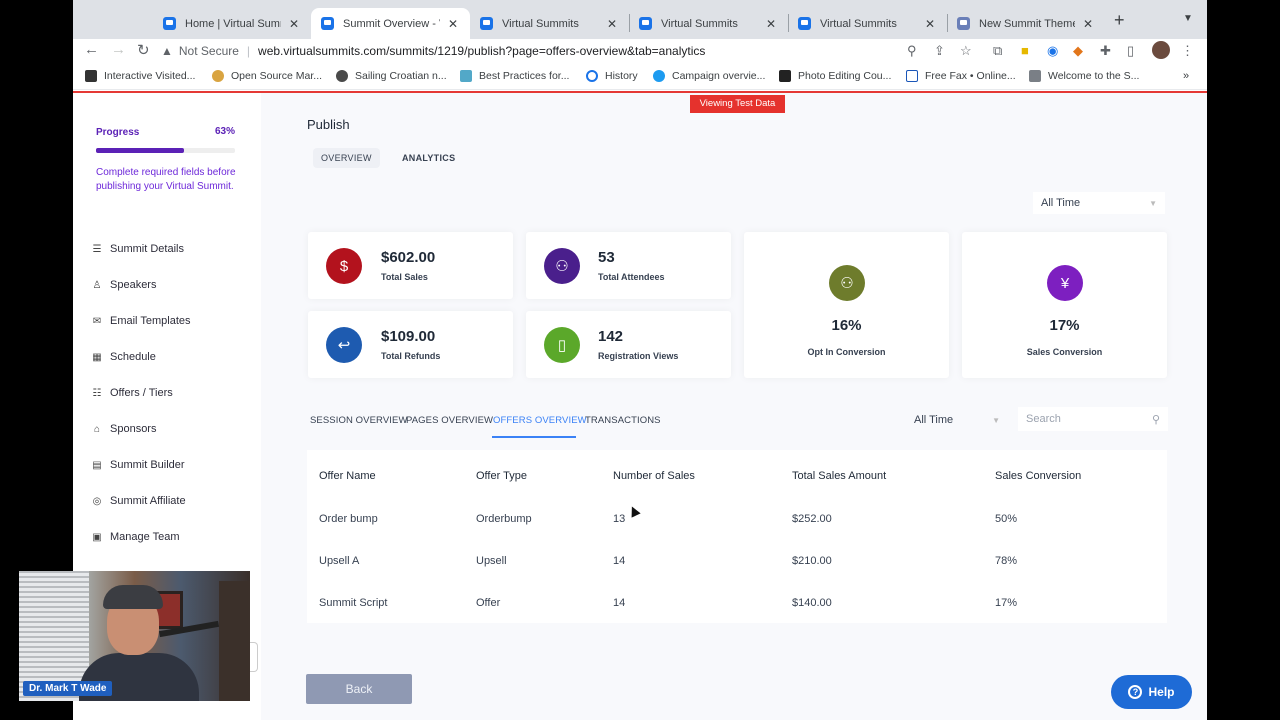  I want to click on stat-value: 53, so click(606, 257).